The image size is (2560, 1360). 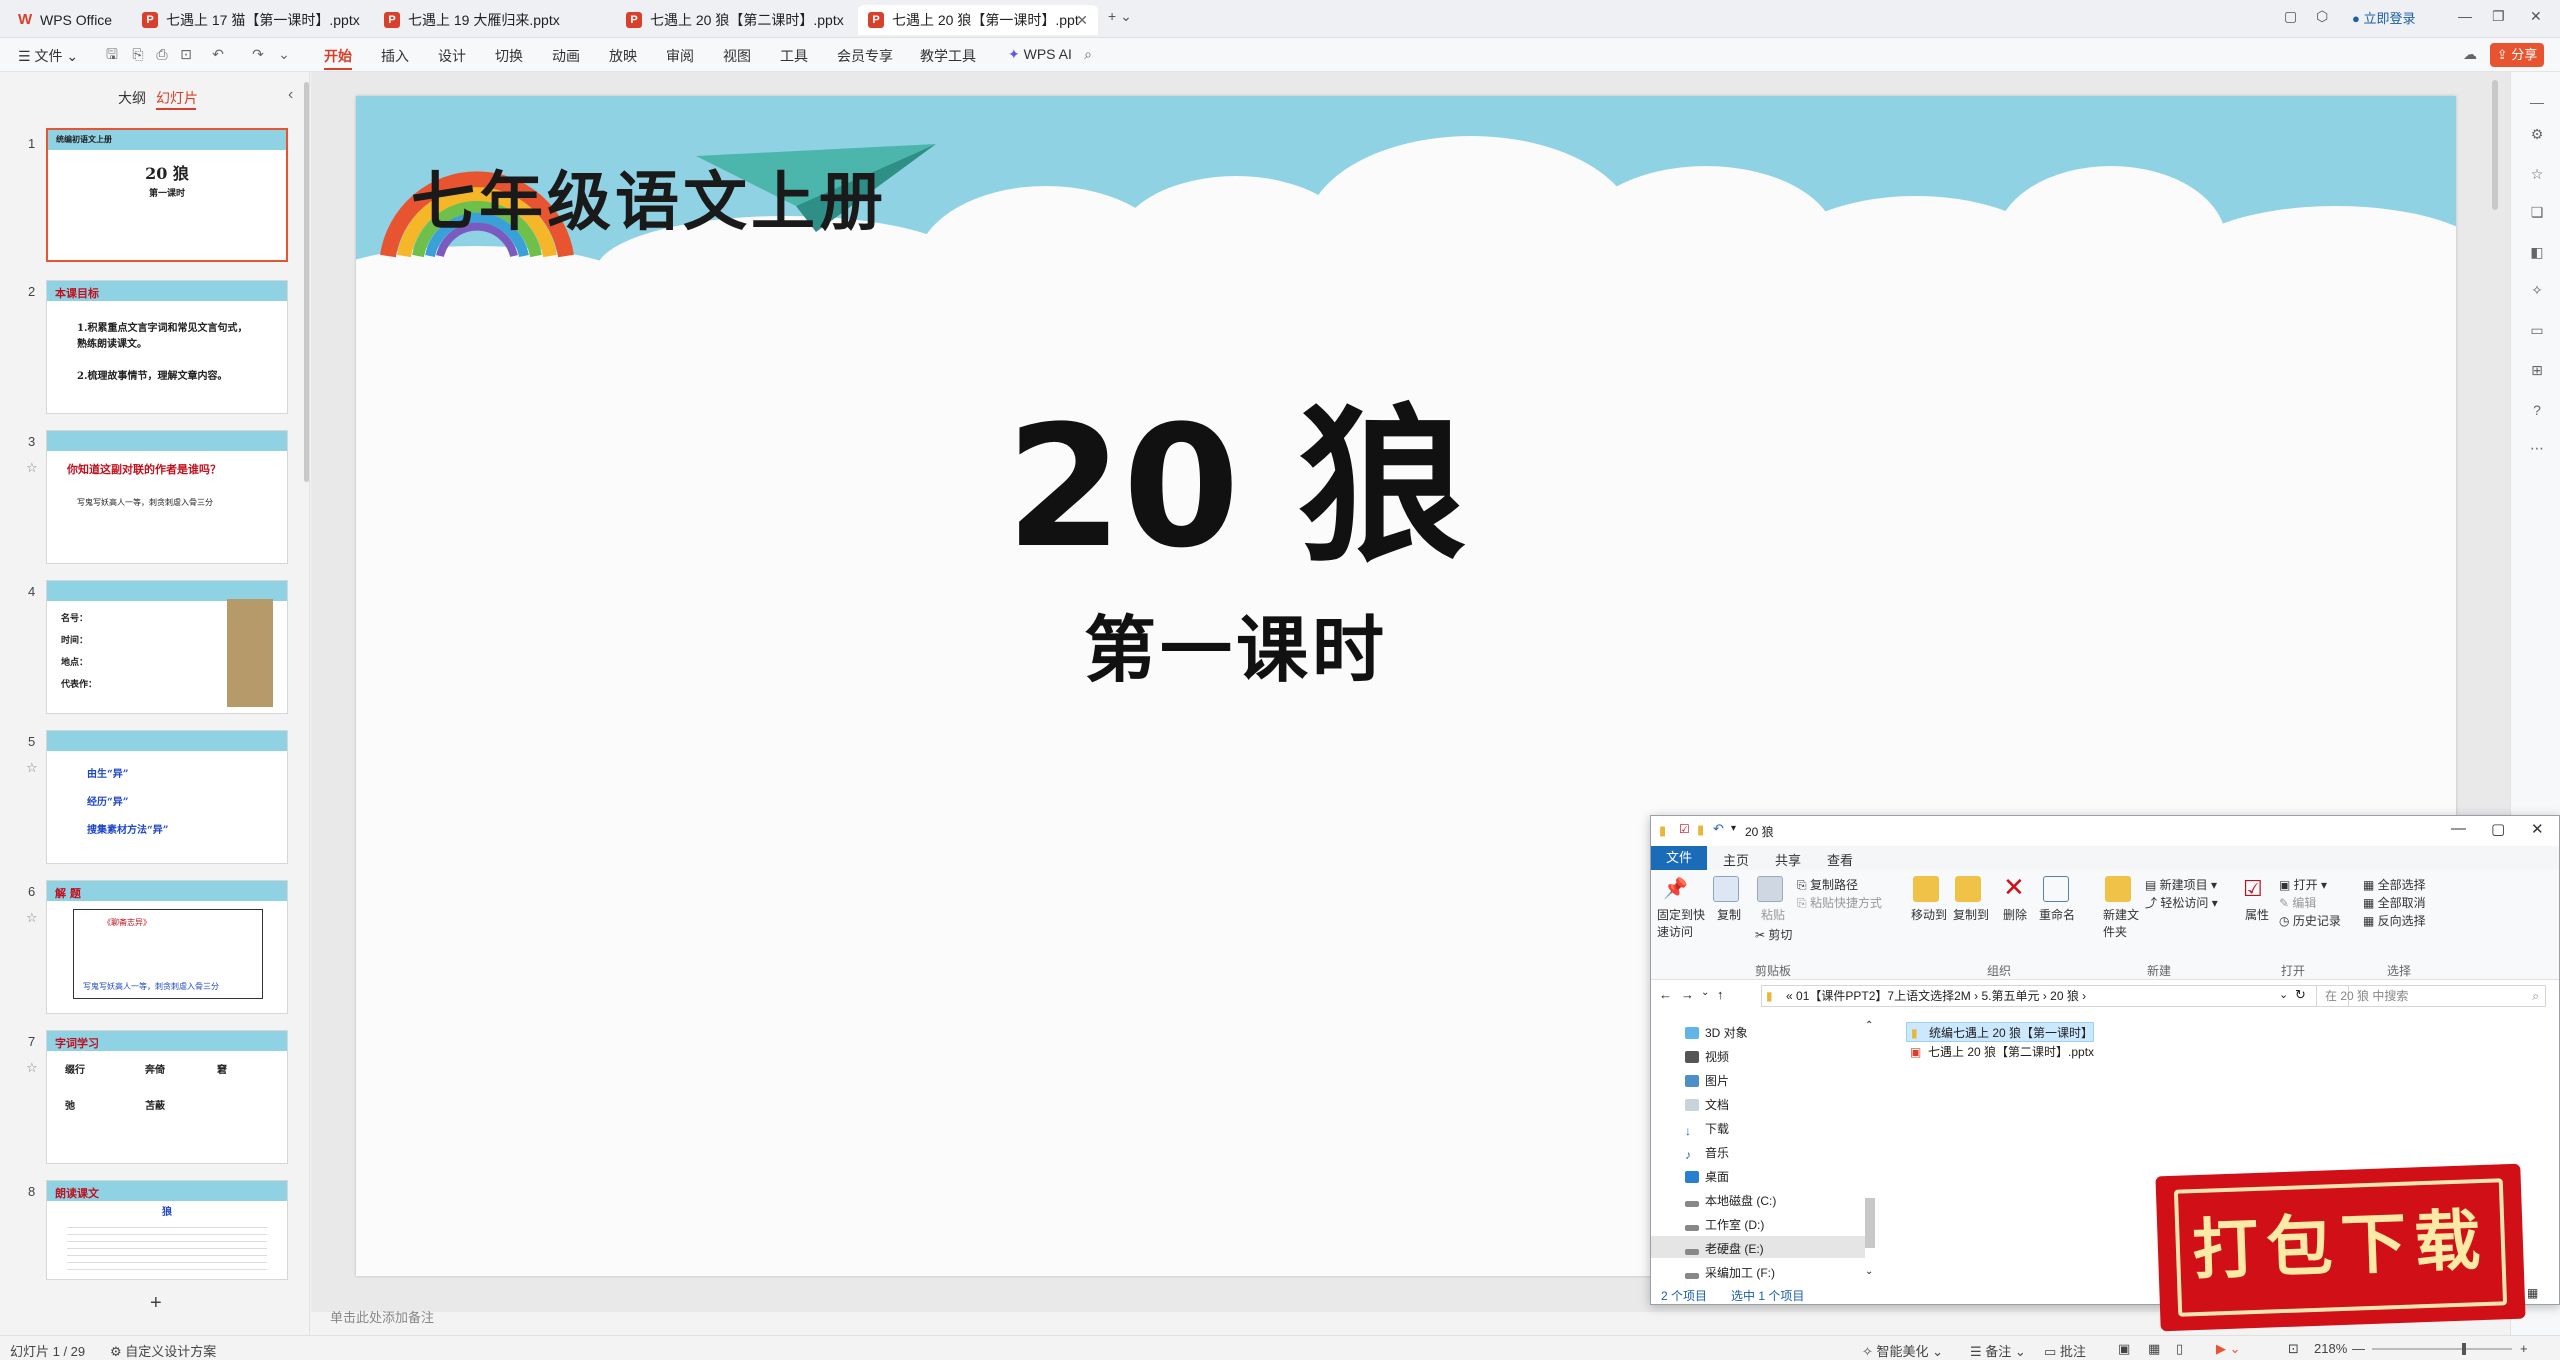 What do you see at coordinates (1687, 994) in the screenshot?
I see `forward-icon: →` at bounding box center [1687, 994].